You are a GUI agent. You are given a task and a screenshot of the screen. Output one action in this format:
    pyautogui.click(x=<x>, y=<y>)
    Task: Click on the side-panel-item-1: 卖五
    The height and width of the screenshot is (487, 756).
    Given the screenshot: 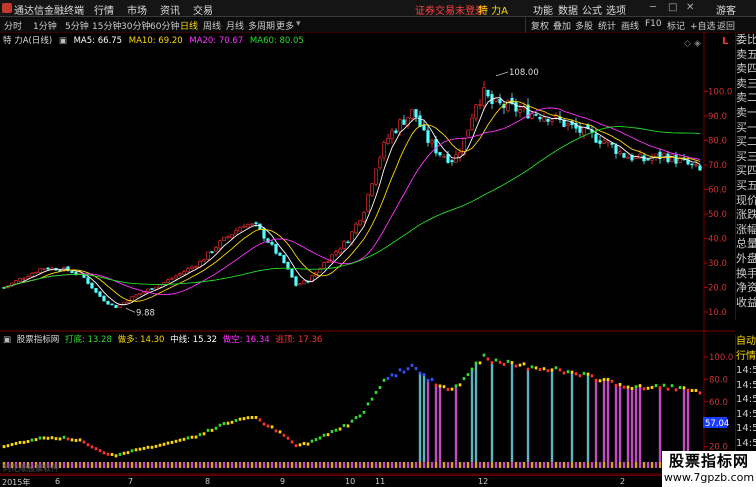 What is the action you would take?
    pyautogui.click(x=746, y=54)
    